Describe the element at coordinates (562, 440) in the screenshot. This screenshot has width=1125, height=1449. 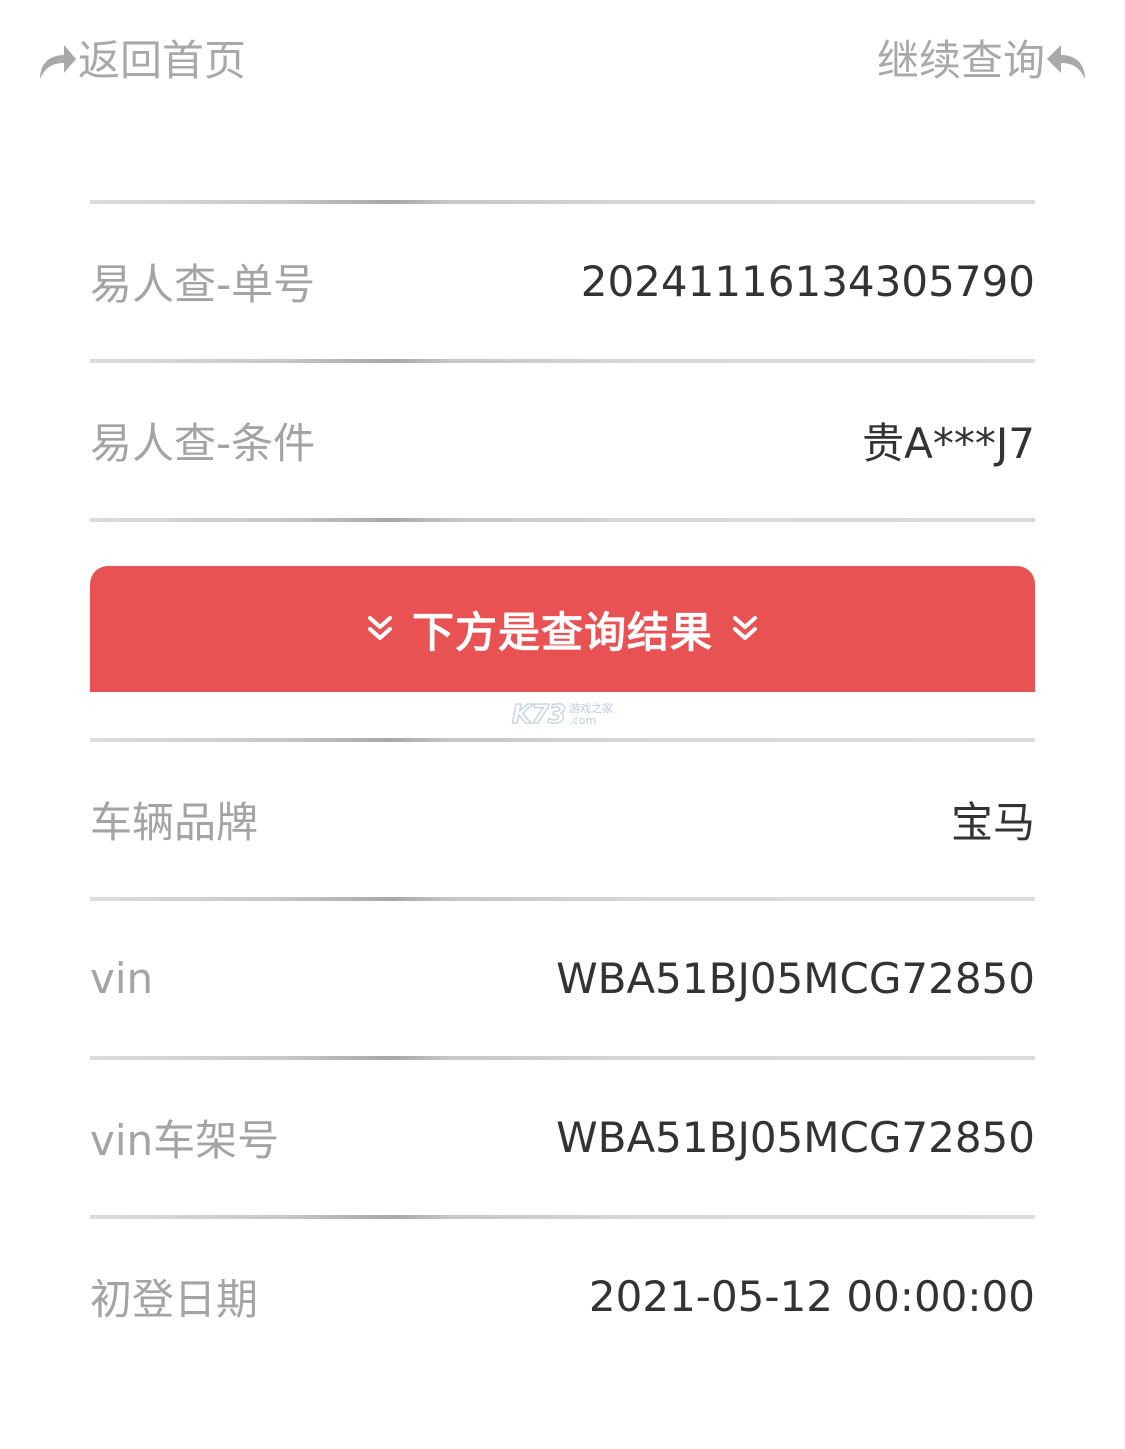
I see `condition-row: 易人查-条件 贵A***J7` at that location.